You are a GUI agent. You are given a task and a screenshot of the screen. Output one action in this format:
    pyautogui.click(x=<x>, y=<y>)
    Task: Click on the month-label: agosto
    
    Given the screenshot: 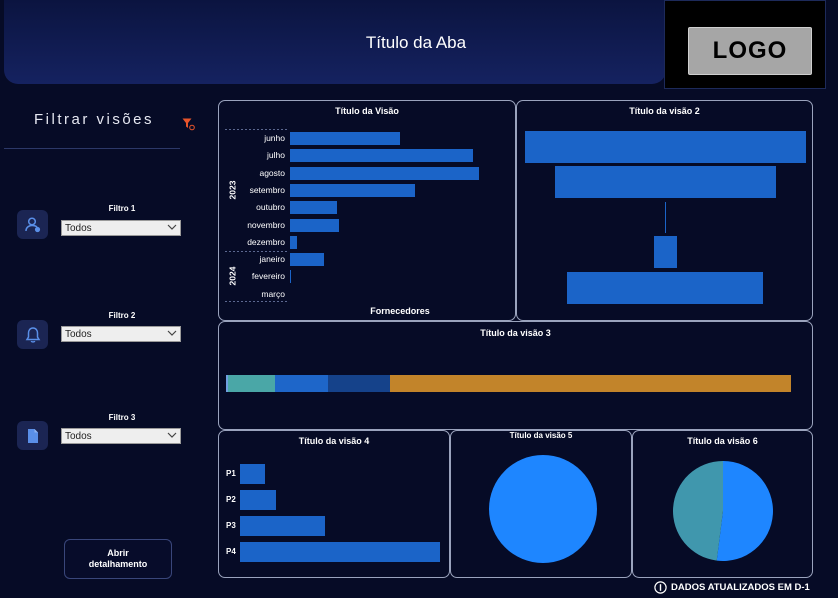 What is the action you would take?
    pyautogui.click(x=272, y=172)
    